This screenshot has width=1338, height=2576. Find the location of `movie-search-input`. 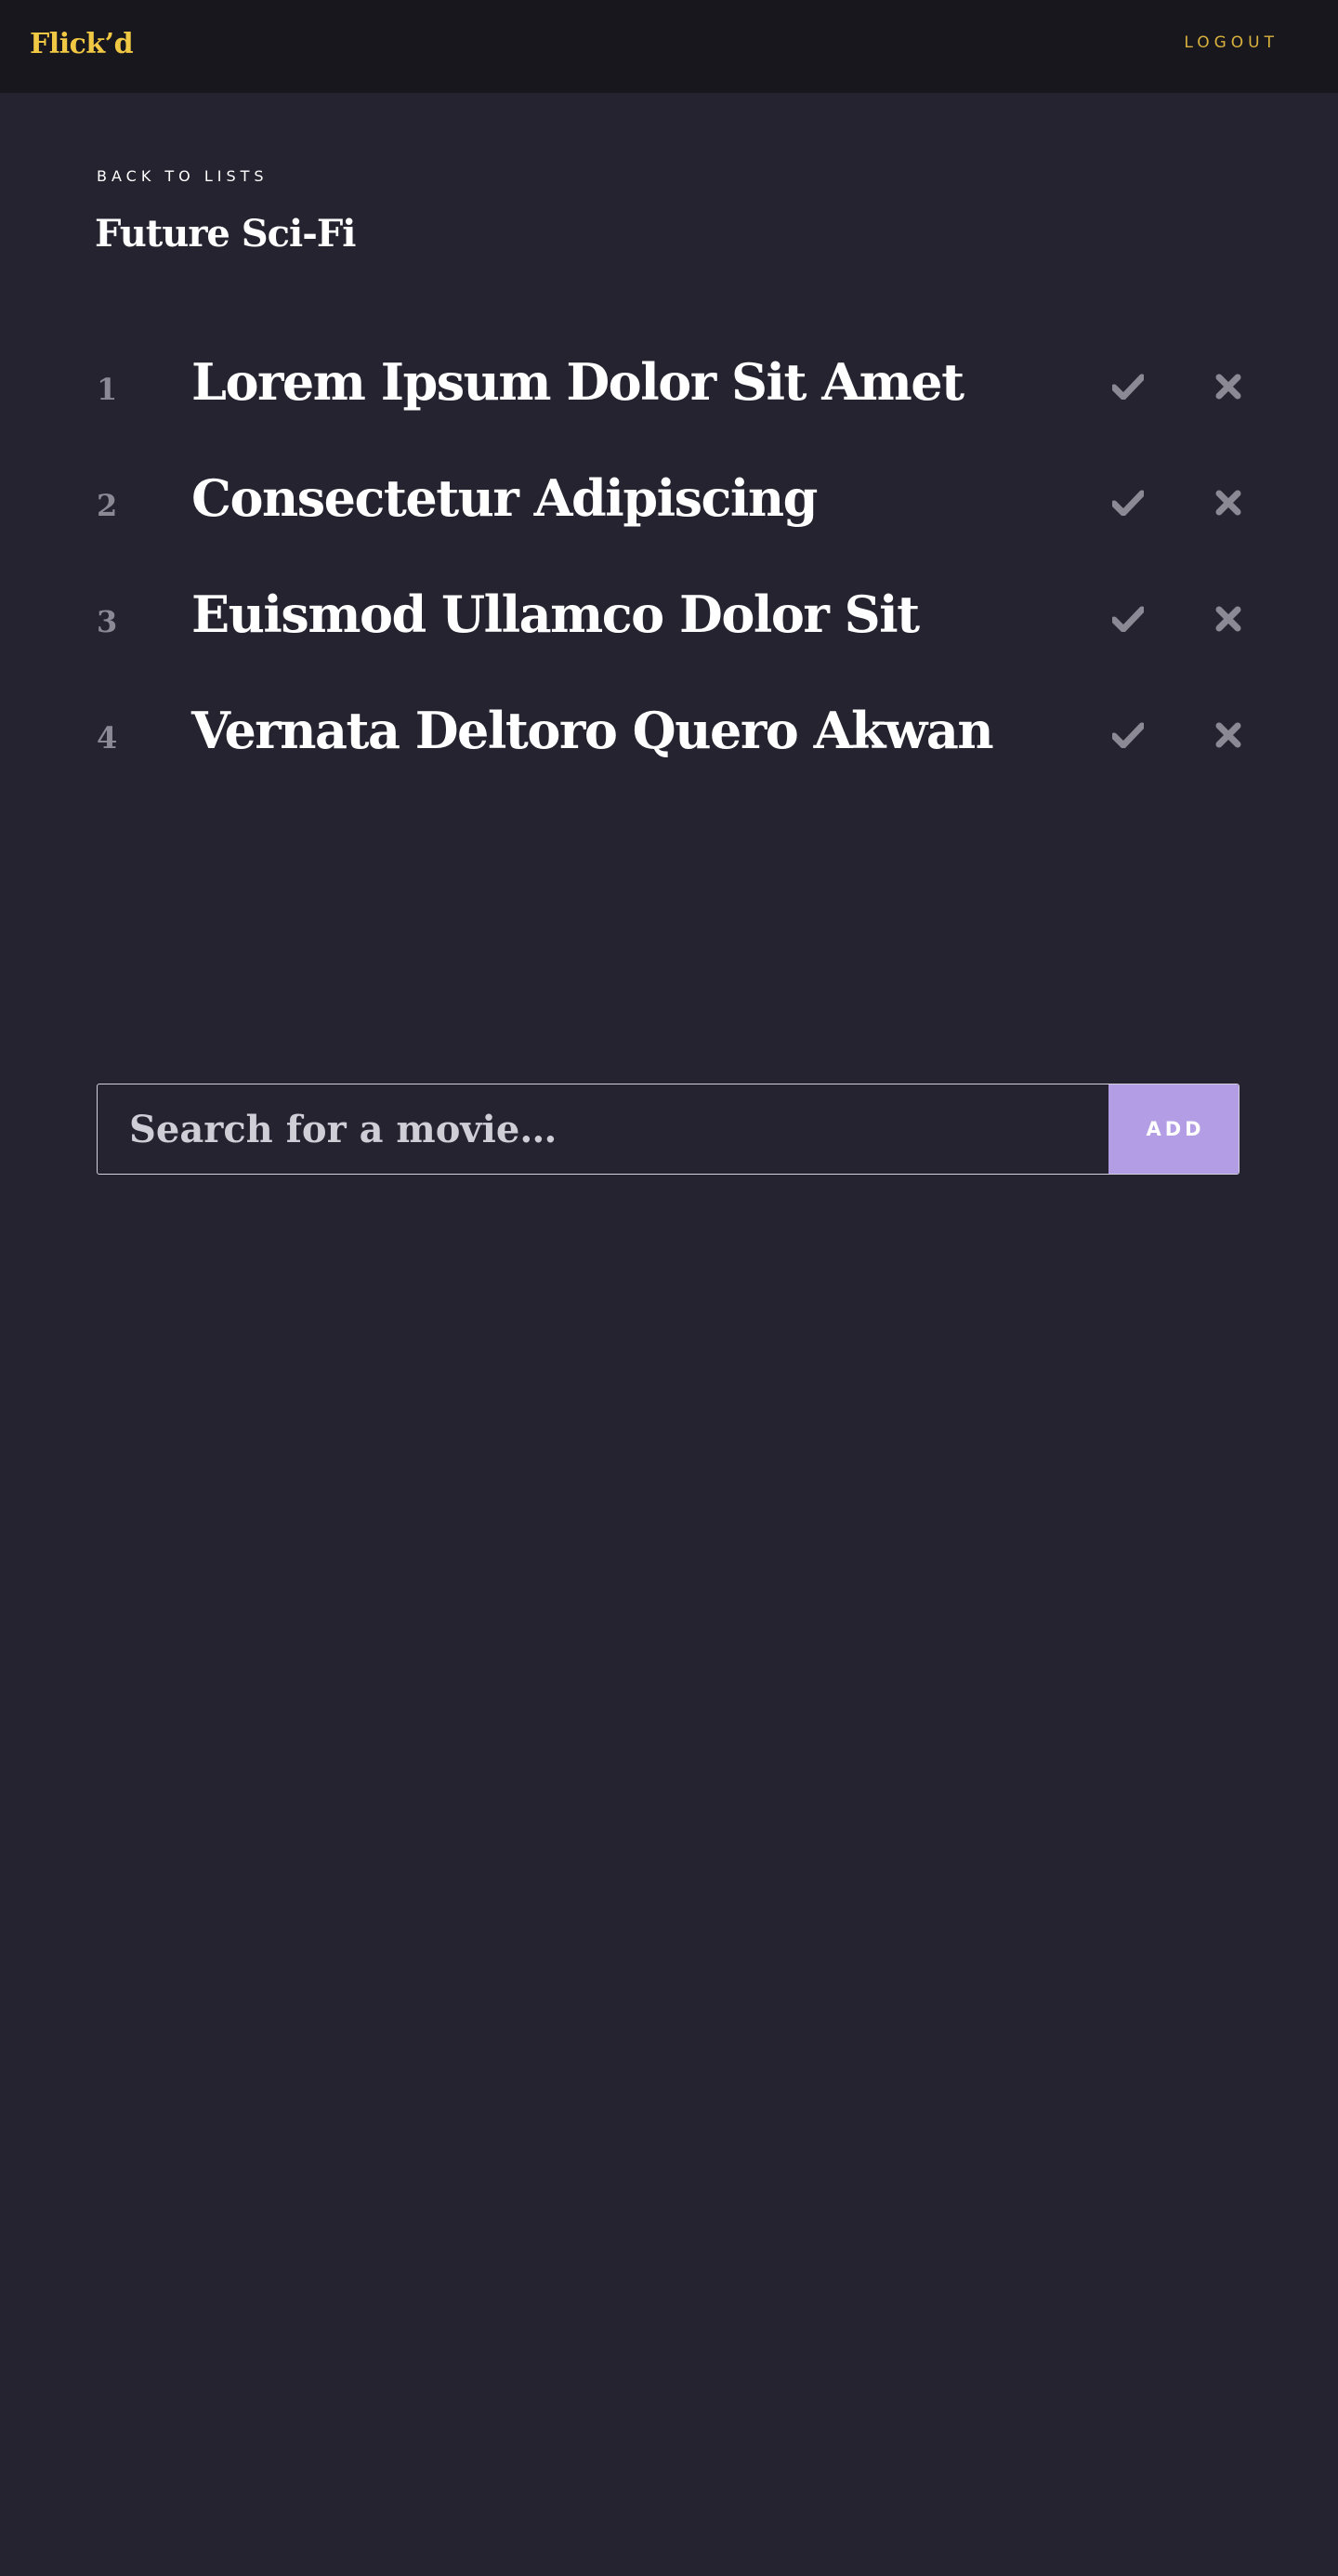

movie-search-input is located at coordinates (603, 1129).